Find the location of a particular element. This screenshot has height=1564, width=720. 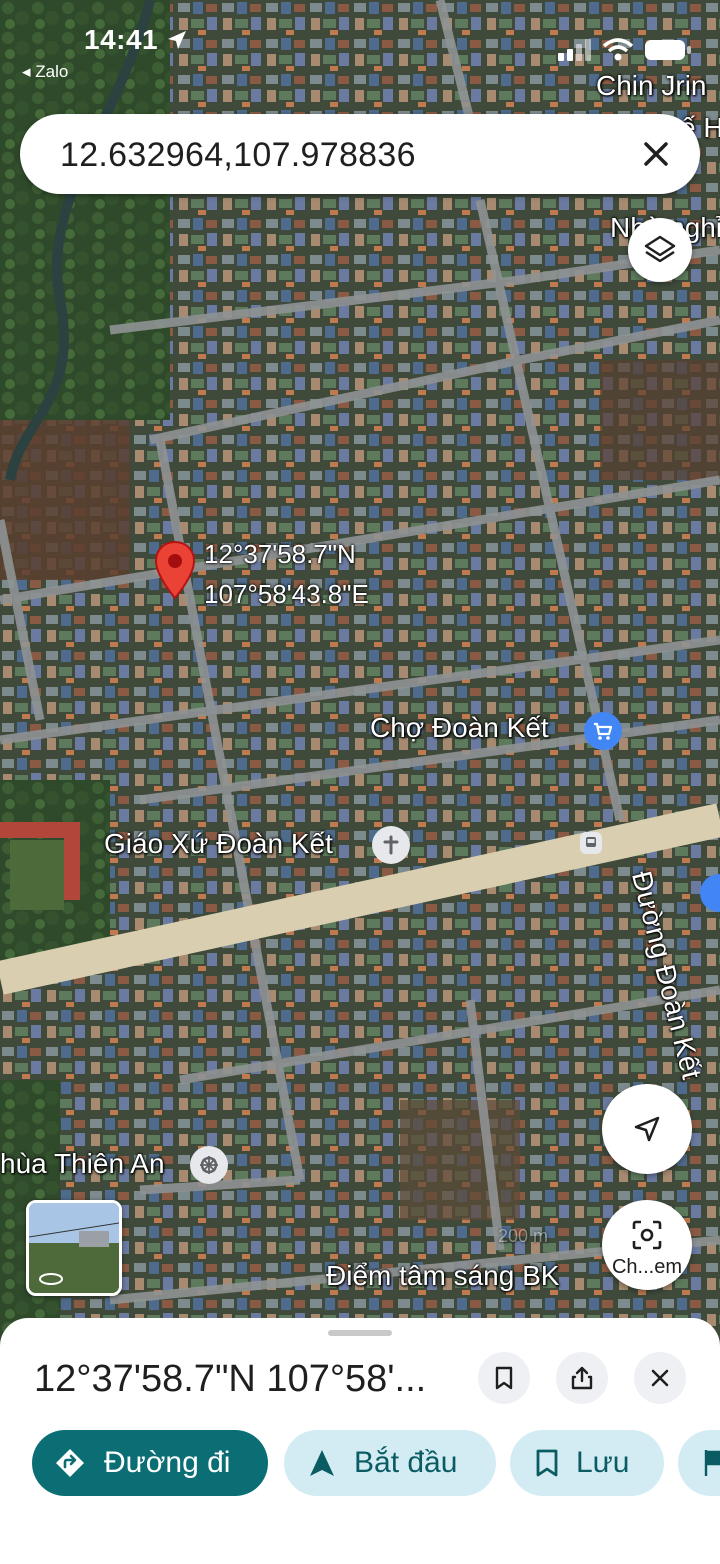

share-button is located at coordinates (582, 1378).